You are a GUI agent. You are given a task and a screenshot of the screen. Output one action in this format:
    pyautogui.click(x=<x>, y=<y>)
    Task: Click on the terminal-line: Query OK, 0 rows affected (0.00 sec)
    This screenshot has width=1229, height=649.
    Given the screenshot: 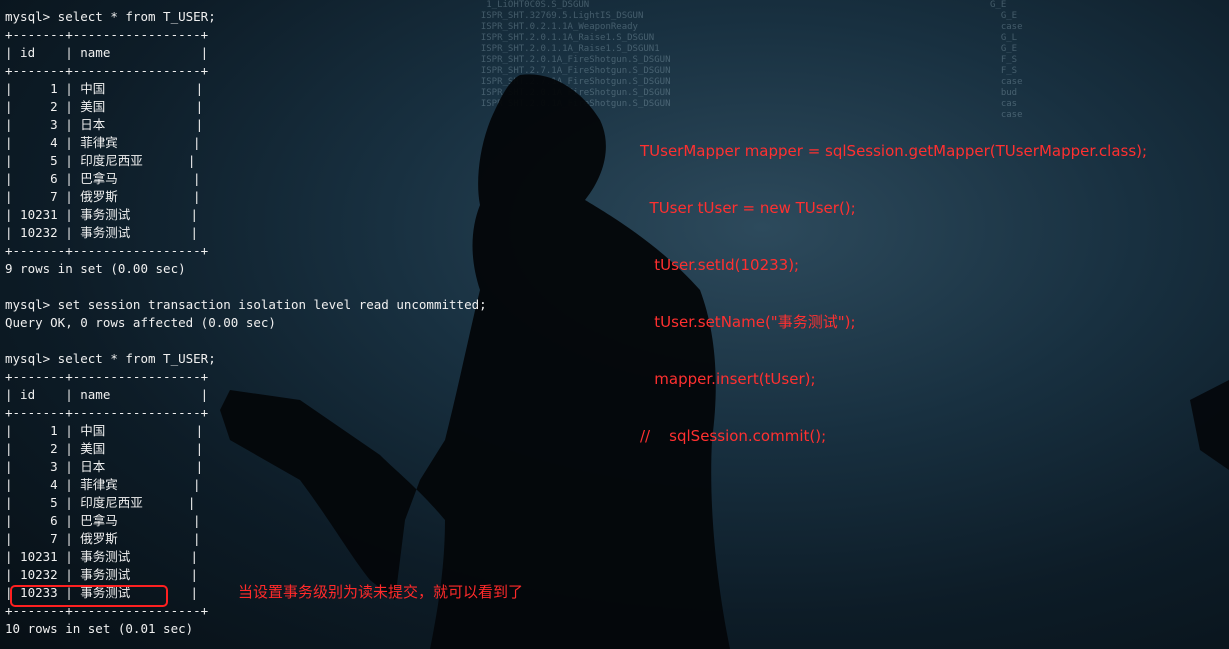 What is the action you would take?
    pyautogui.click(x=140, y=322)
    